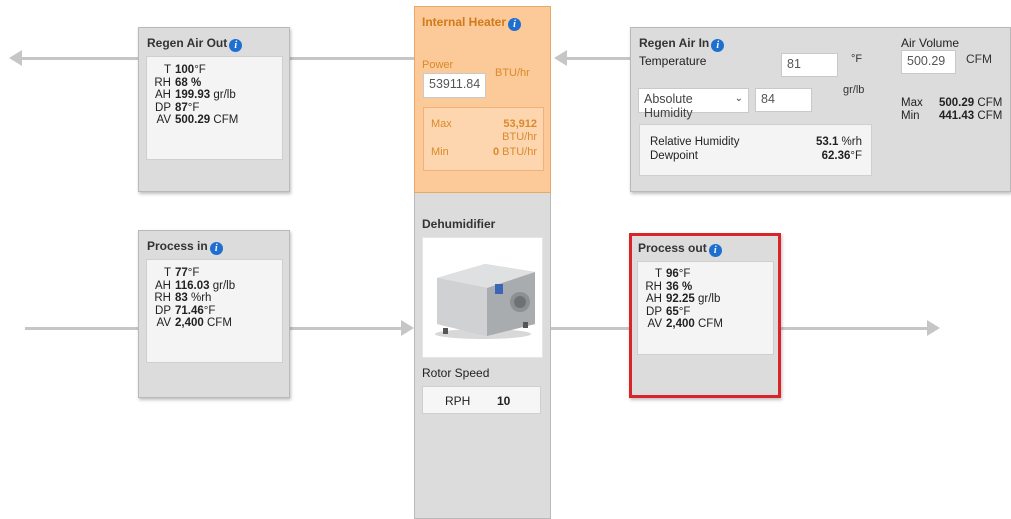  I want to click on rh-unit: %rh, so click(851, 142).